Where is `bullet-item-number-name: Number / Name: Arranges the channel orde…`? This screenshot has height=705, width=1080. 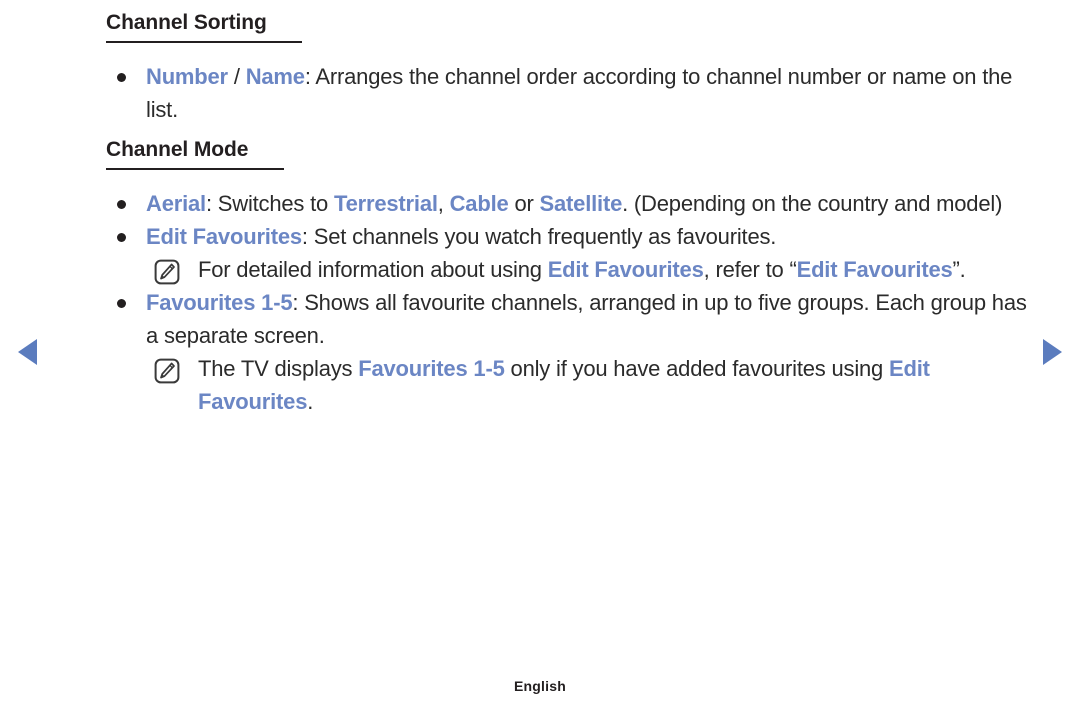
bullet-item-number-name: Number / Name: Arranges the channel orde… is located at coordinates (571, 93).